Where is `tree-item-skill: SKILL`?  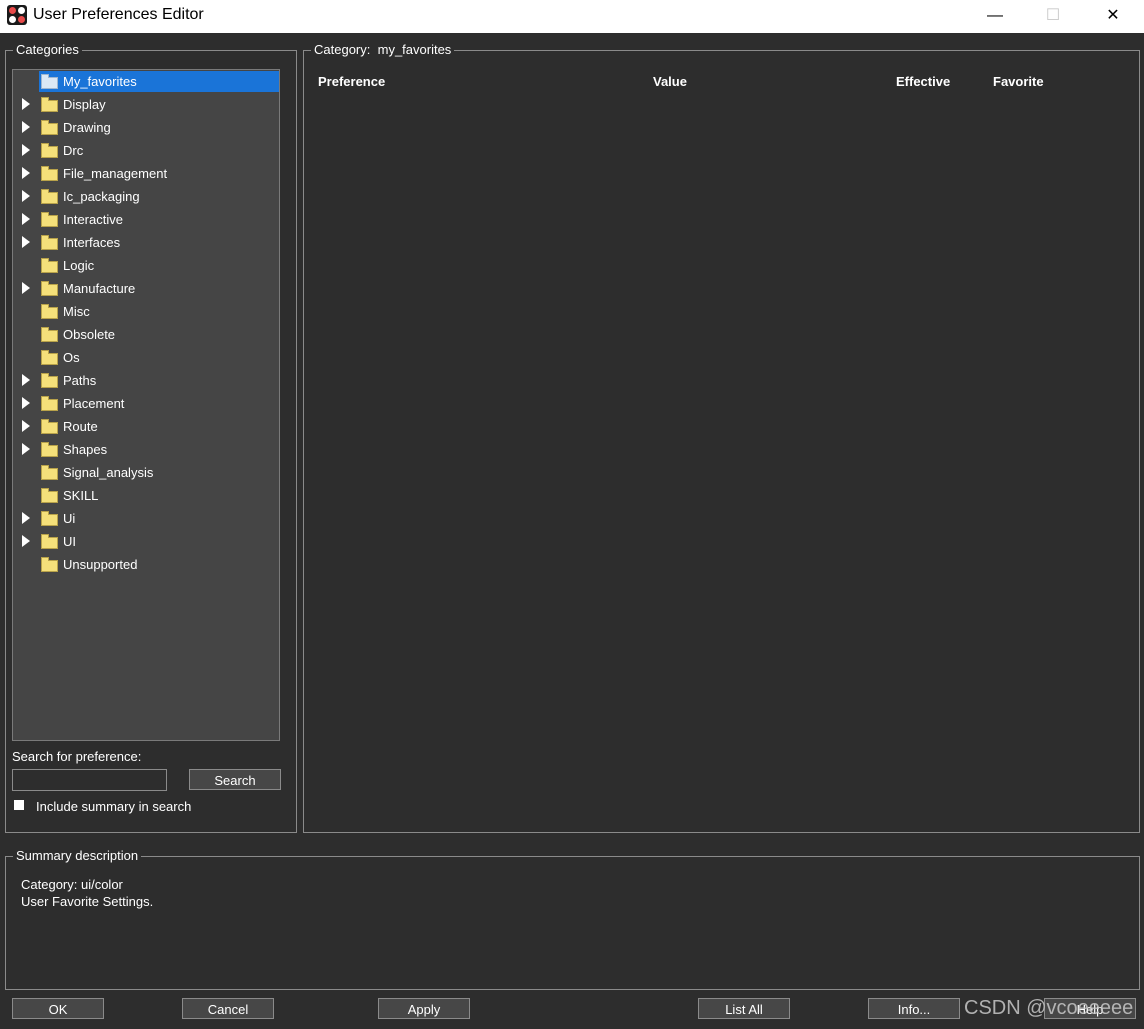 tree-item-skill: SKILL is located at coordinates (146, 495).